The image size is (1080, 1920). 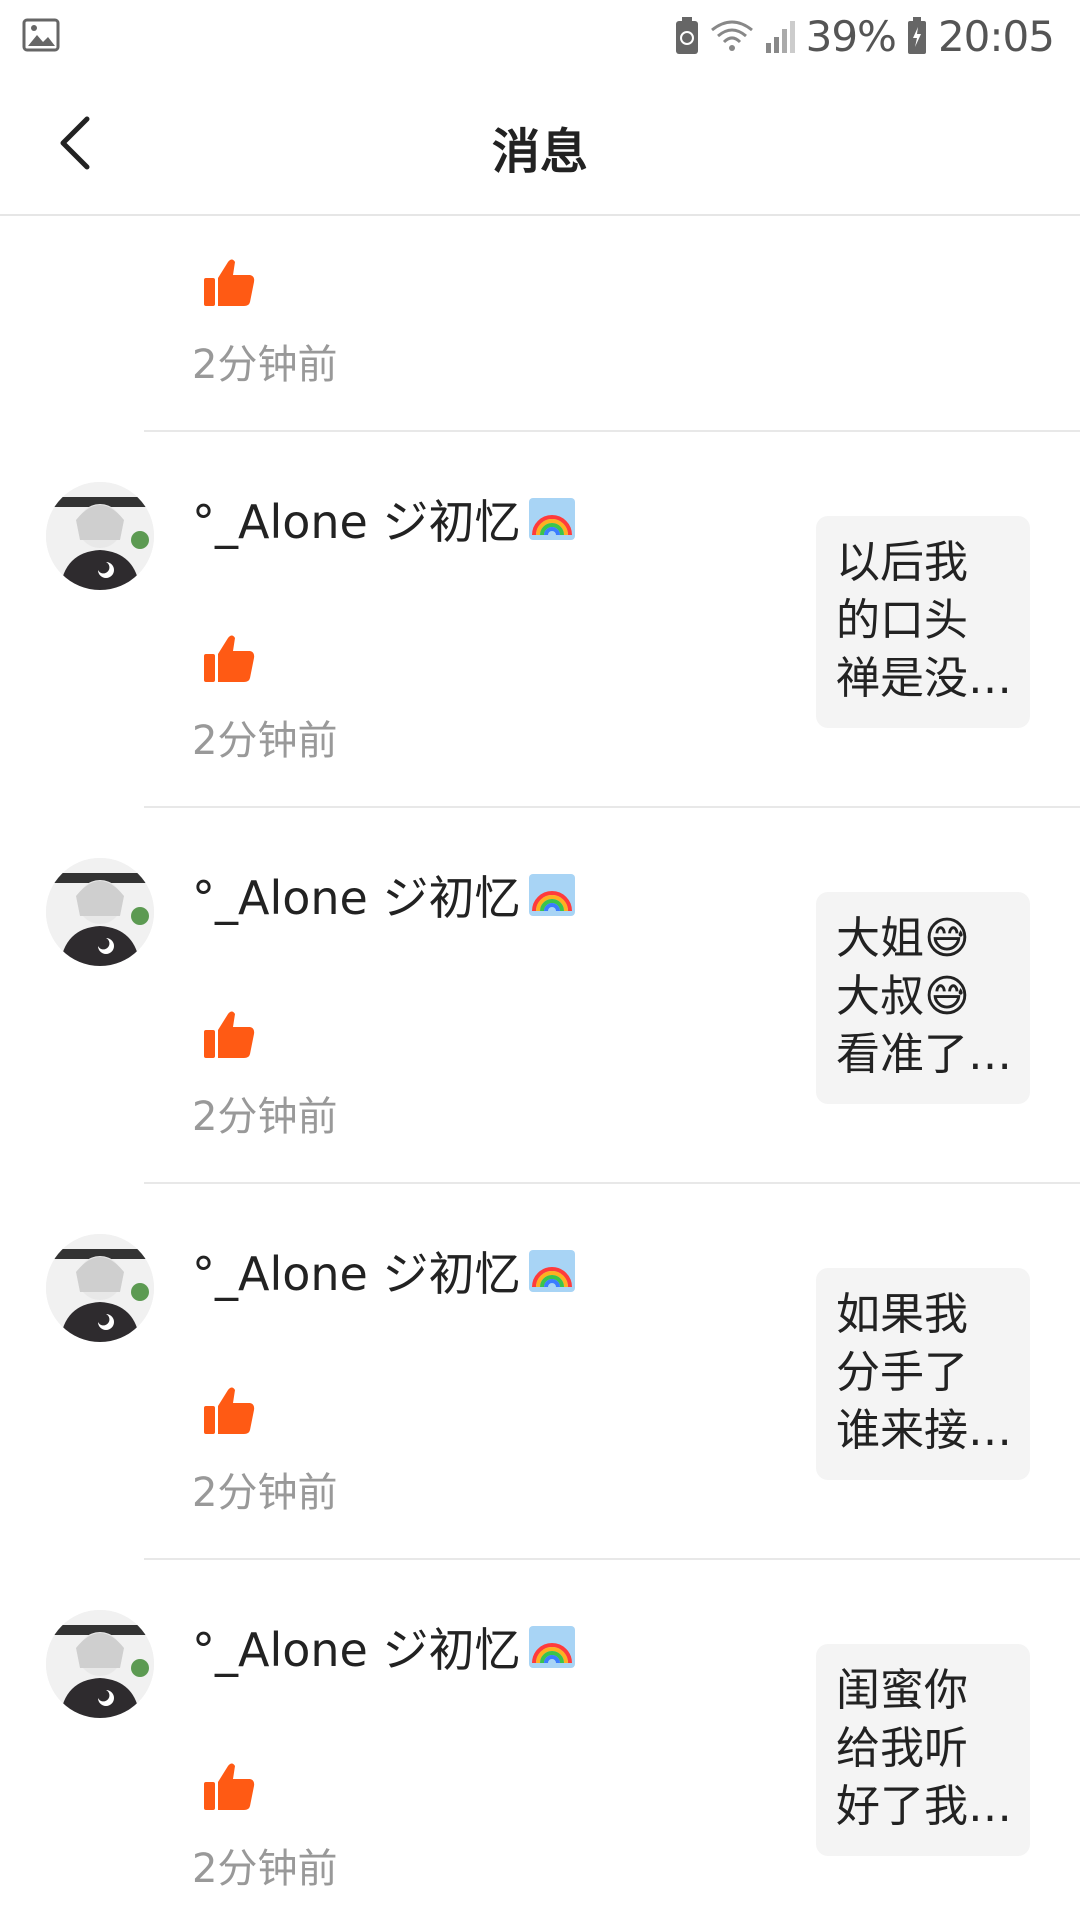 What do you see at coordinates (902, 1748) in the screenshot?
I see `preview-line: 给我听` at bounding box center [902, 1748].